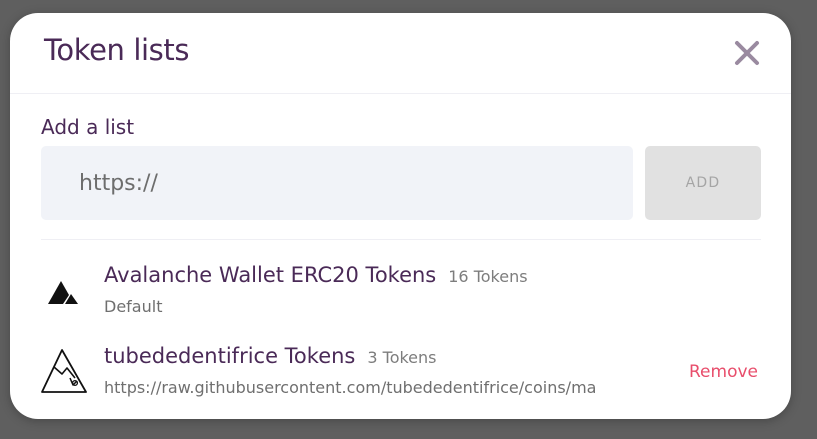 The width and height of the screenshot is (817, 439). Describe the element at coordinates (133, 306) in the screenshot. I see `token-list-subtitle: Default` at that location.